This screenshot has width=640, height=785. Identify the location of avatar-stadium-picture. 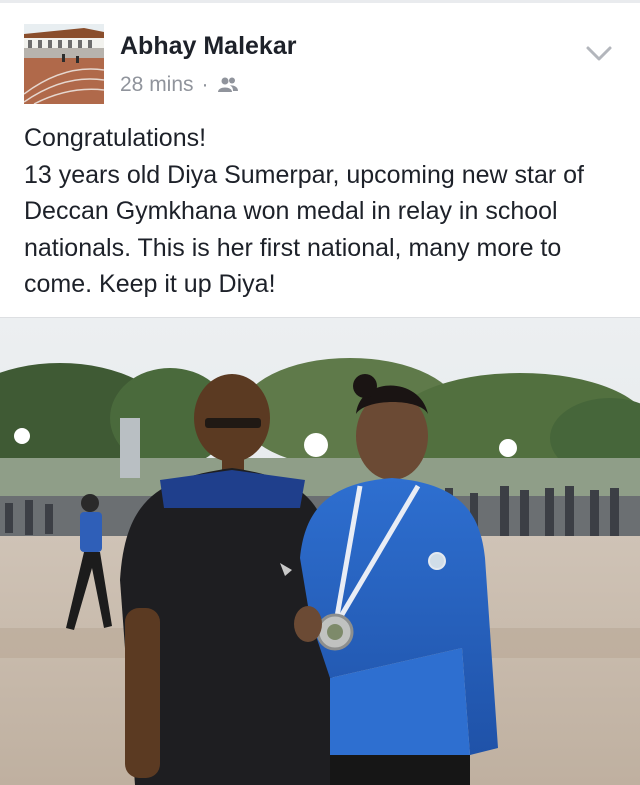
(64, 64).